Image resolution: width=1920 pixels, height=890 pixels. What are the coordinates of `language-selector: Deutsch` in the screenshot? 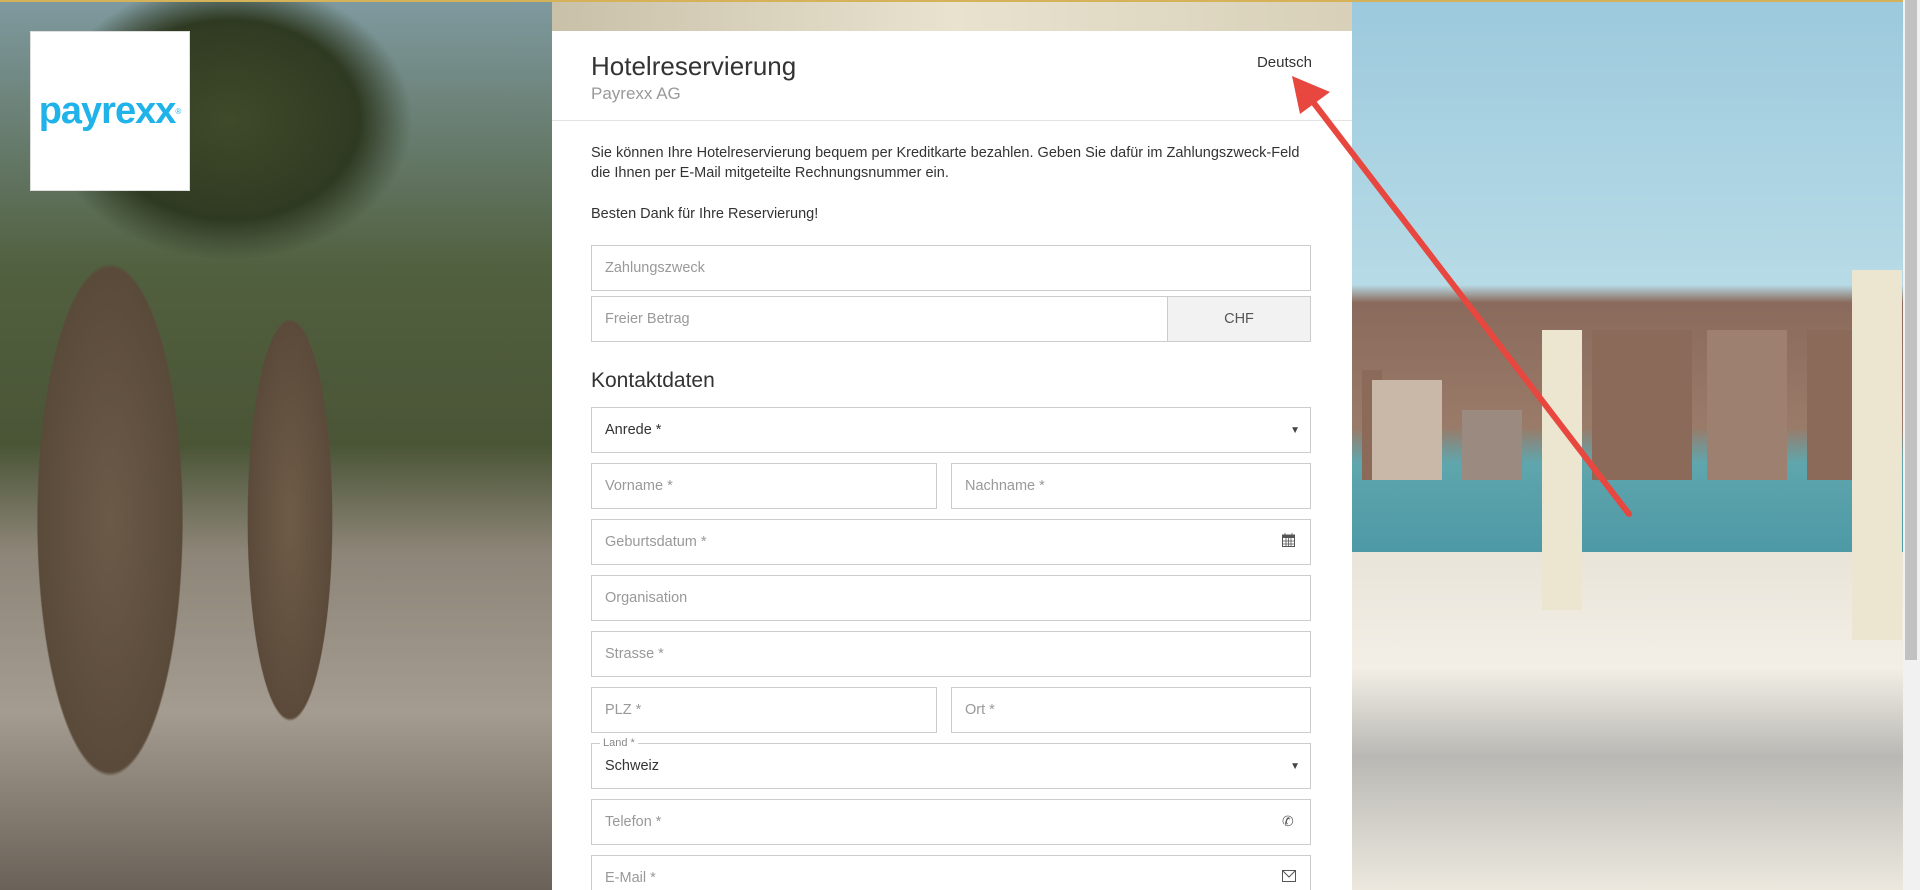 It's located at (1284, 62).